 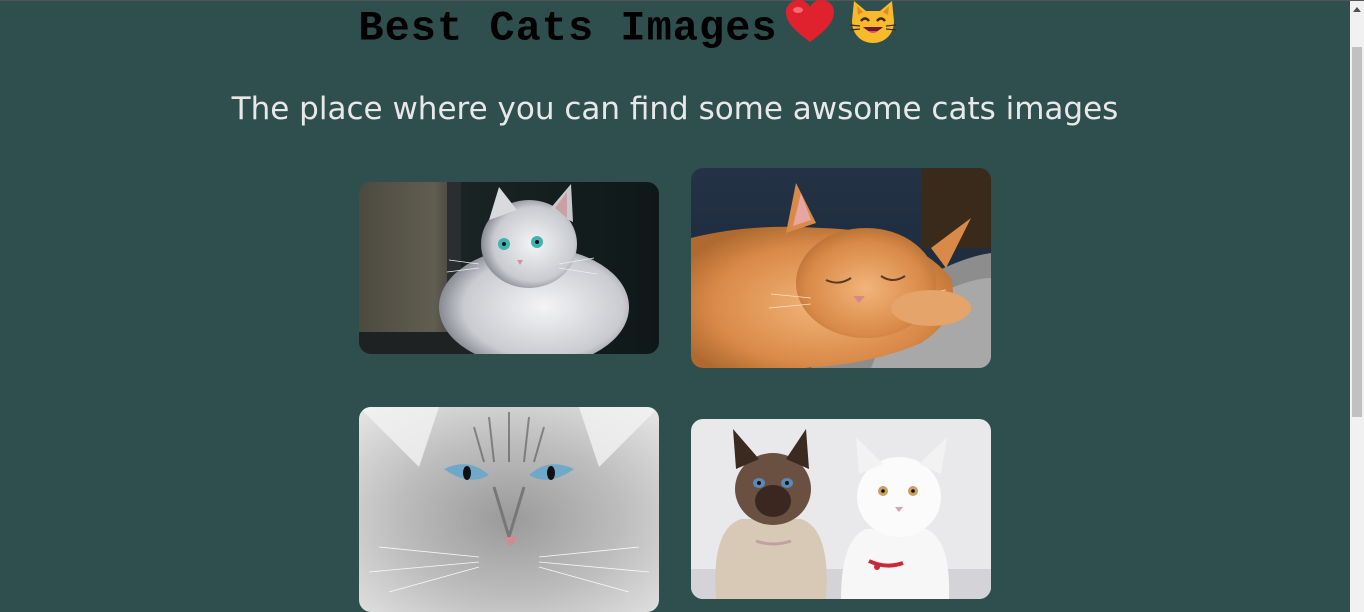 I want to click on page-title-text: Best Cats Images, so click(x=568, y=28).